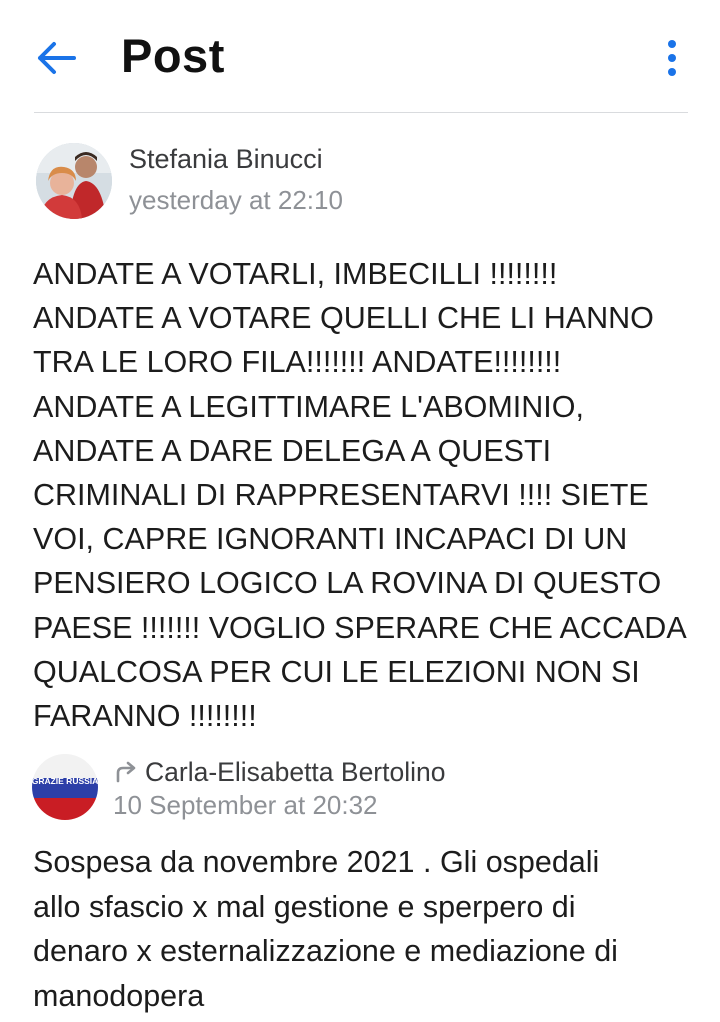 The width and height of the screenshot is (720, 1022). Describe the element at coordinates (226, 159) in the screenshot. I see `post-author-name: Stefania Binucci` at that location.